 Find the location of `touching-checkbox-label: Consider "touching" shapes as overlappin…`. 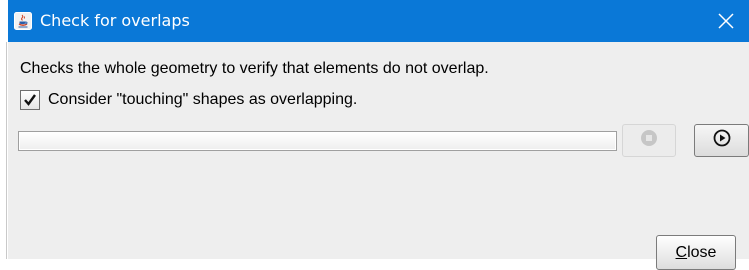

touching-checkbox-label: Consider "touching" shapes as overlappin… is located at coordinates (202, 100).